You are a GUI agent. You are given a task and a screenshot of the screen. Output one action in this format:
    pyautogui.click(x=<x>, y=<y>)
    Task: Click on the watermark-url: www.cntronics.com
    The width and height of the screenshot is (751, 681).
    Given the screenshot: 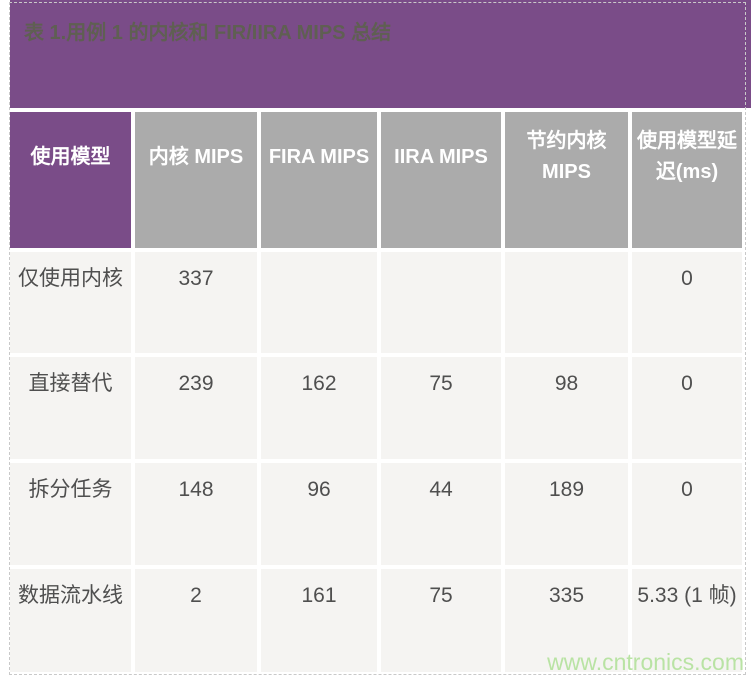 What is the action you would take?
    pyautogui.click(x=645, y=662)
    